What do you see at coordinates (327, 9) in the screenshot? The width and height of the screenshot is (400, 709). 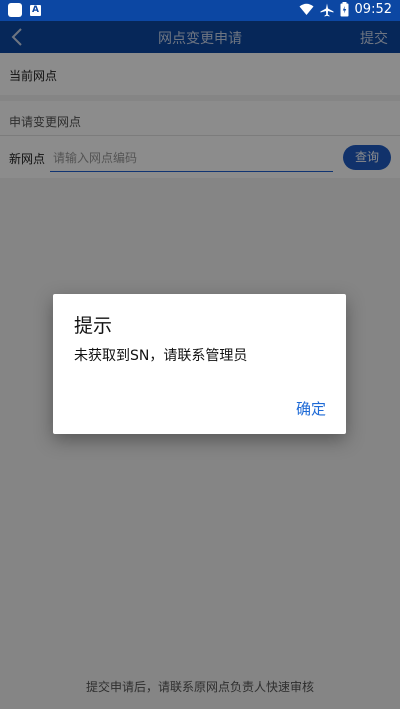 I see `airplane-icon` at bounding box center [327, 9].